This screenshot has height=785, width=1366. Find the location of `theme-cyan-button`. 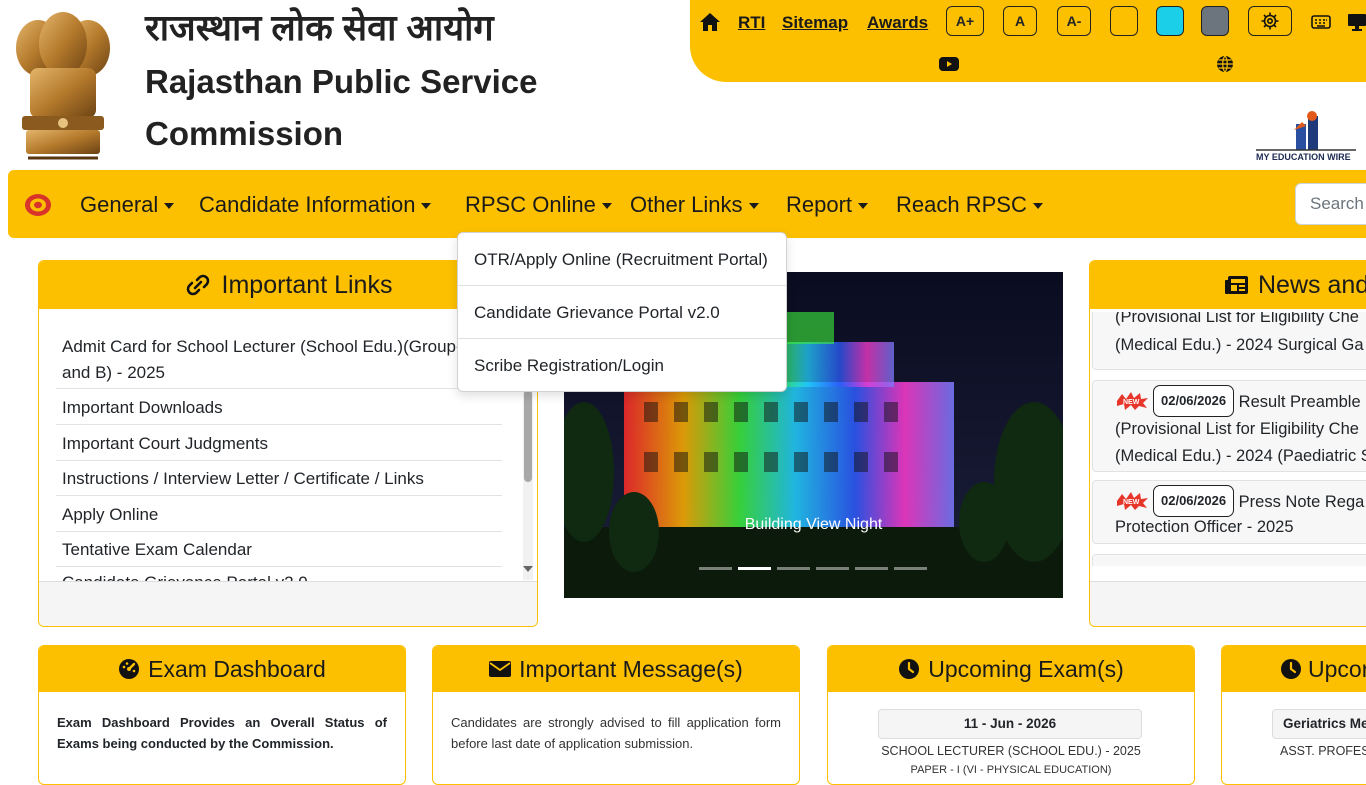

theme-cyan-button is located at coordinates (1170, 21).